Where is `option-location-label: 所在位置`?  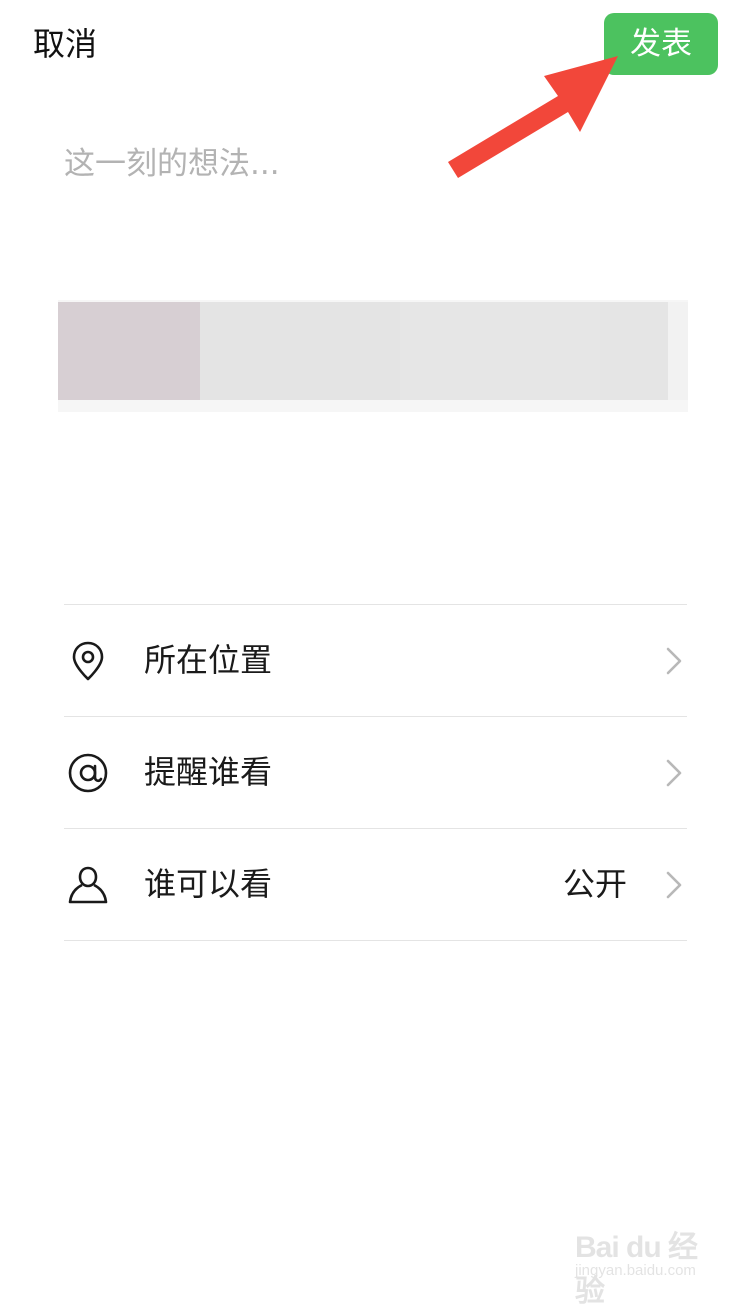 option-location-label: 所在位置 is located at coordinates (208, 660).